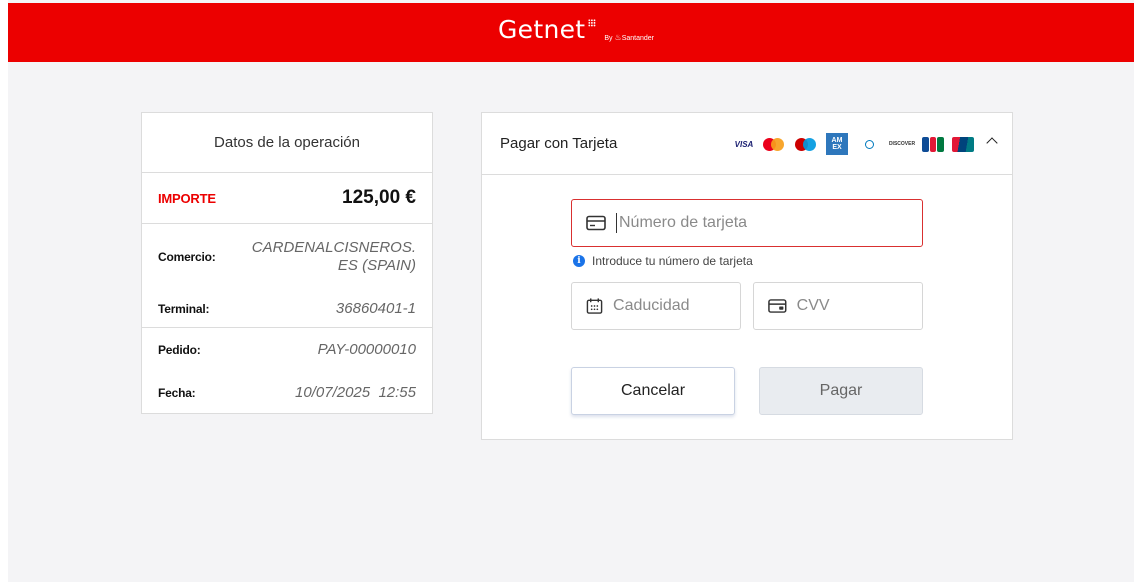  I want to click on cvv-field, so click(838, 306).